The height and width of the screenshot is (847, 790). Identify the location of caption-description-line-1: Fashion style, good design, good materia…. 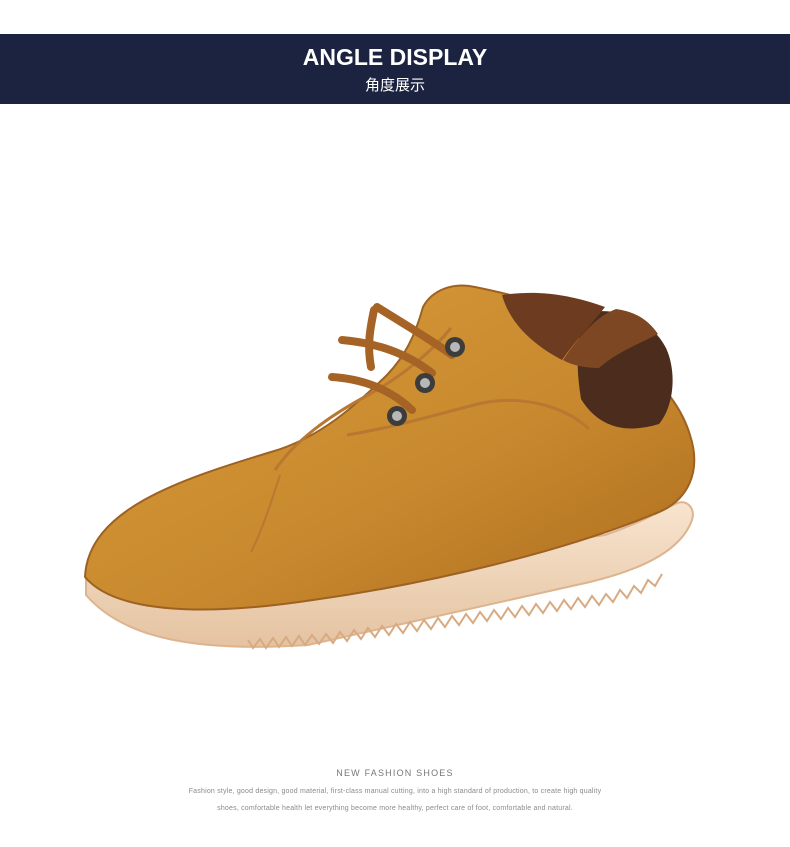
(395, 791).